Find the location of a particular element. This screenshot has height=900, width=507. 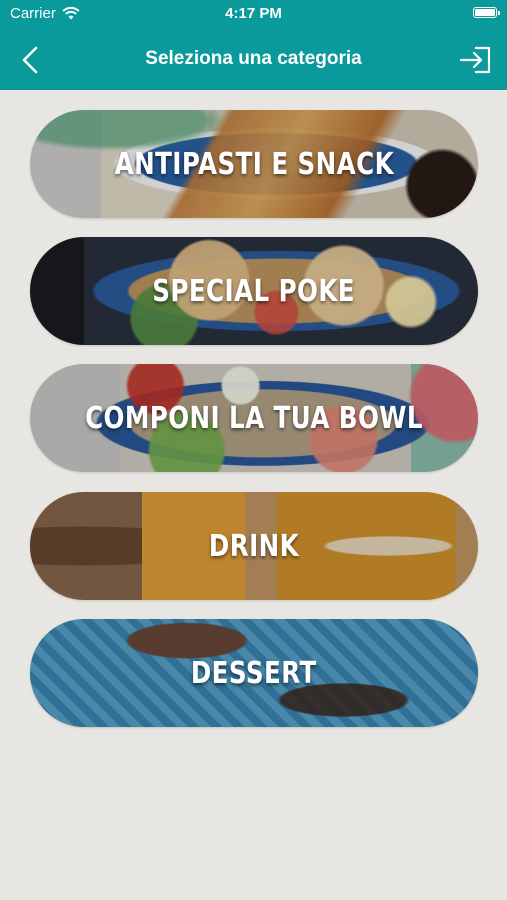

category-drink: DRINK is located at coordinates (254, 546).